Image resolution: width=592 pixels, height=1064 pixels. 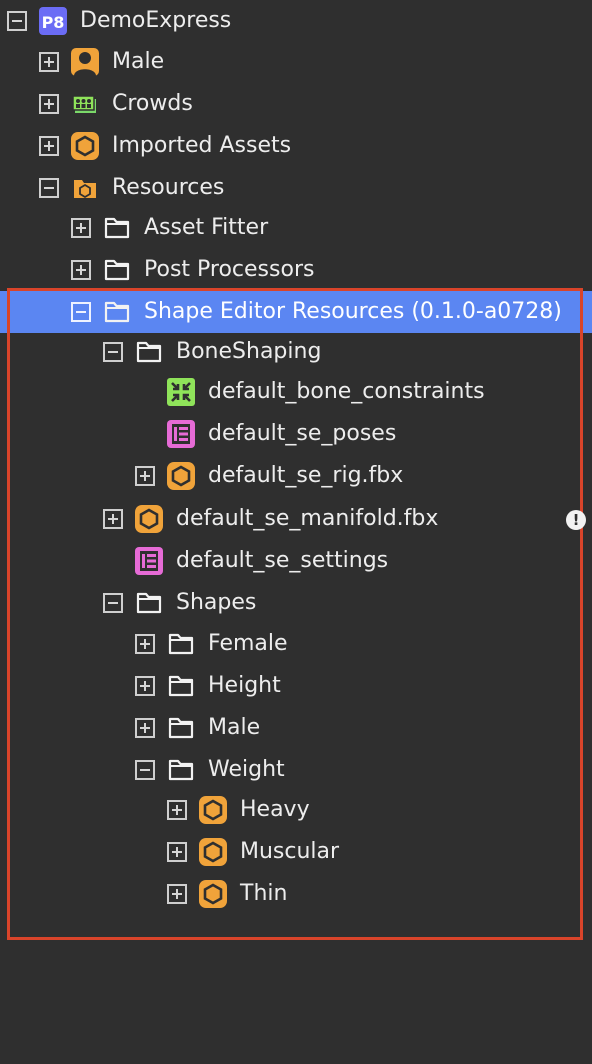 I want to click on tree-item-label: Heavy, so click(x=275, y=809).